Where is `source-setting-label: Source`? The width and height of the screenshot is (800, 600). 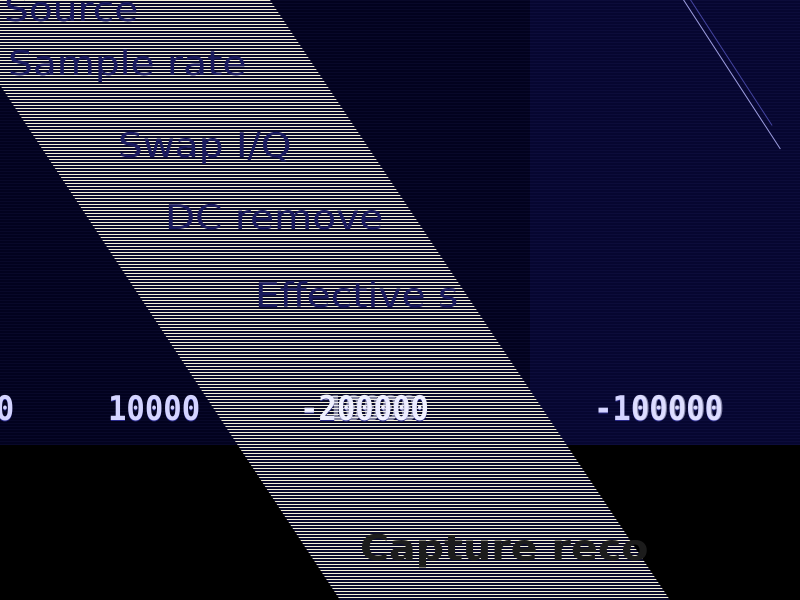 source-setting-label: Source is located at coordinates (71, 15).